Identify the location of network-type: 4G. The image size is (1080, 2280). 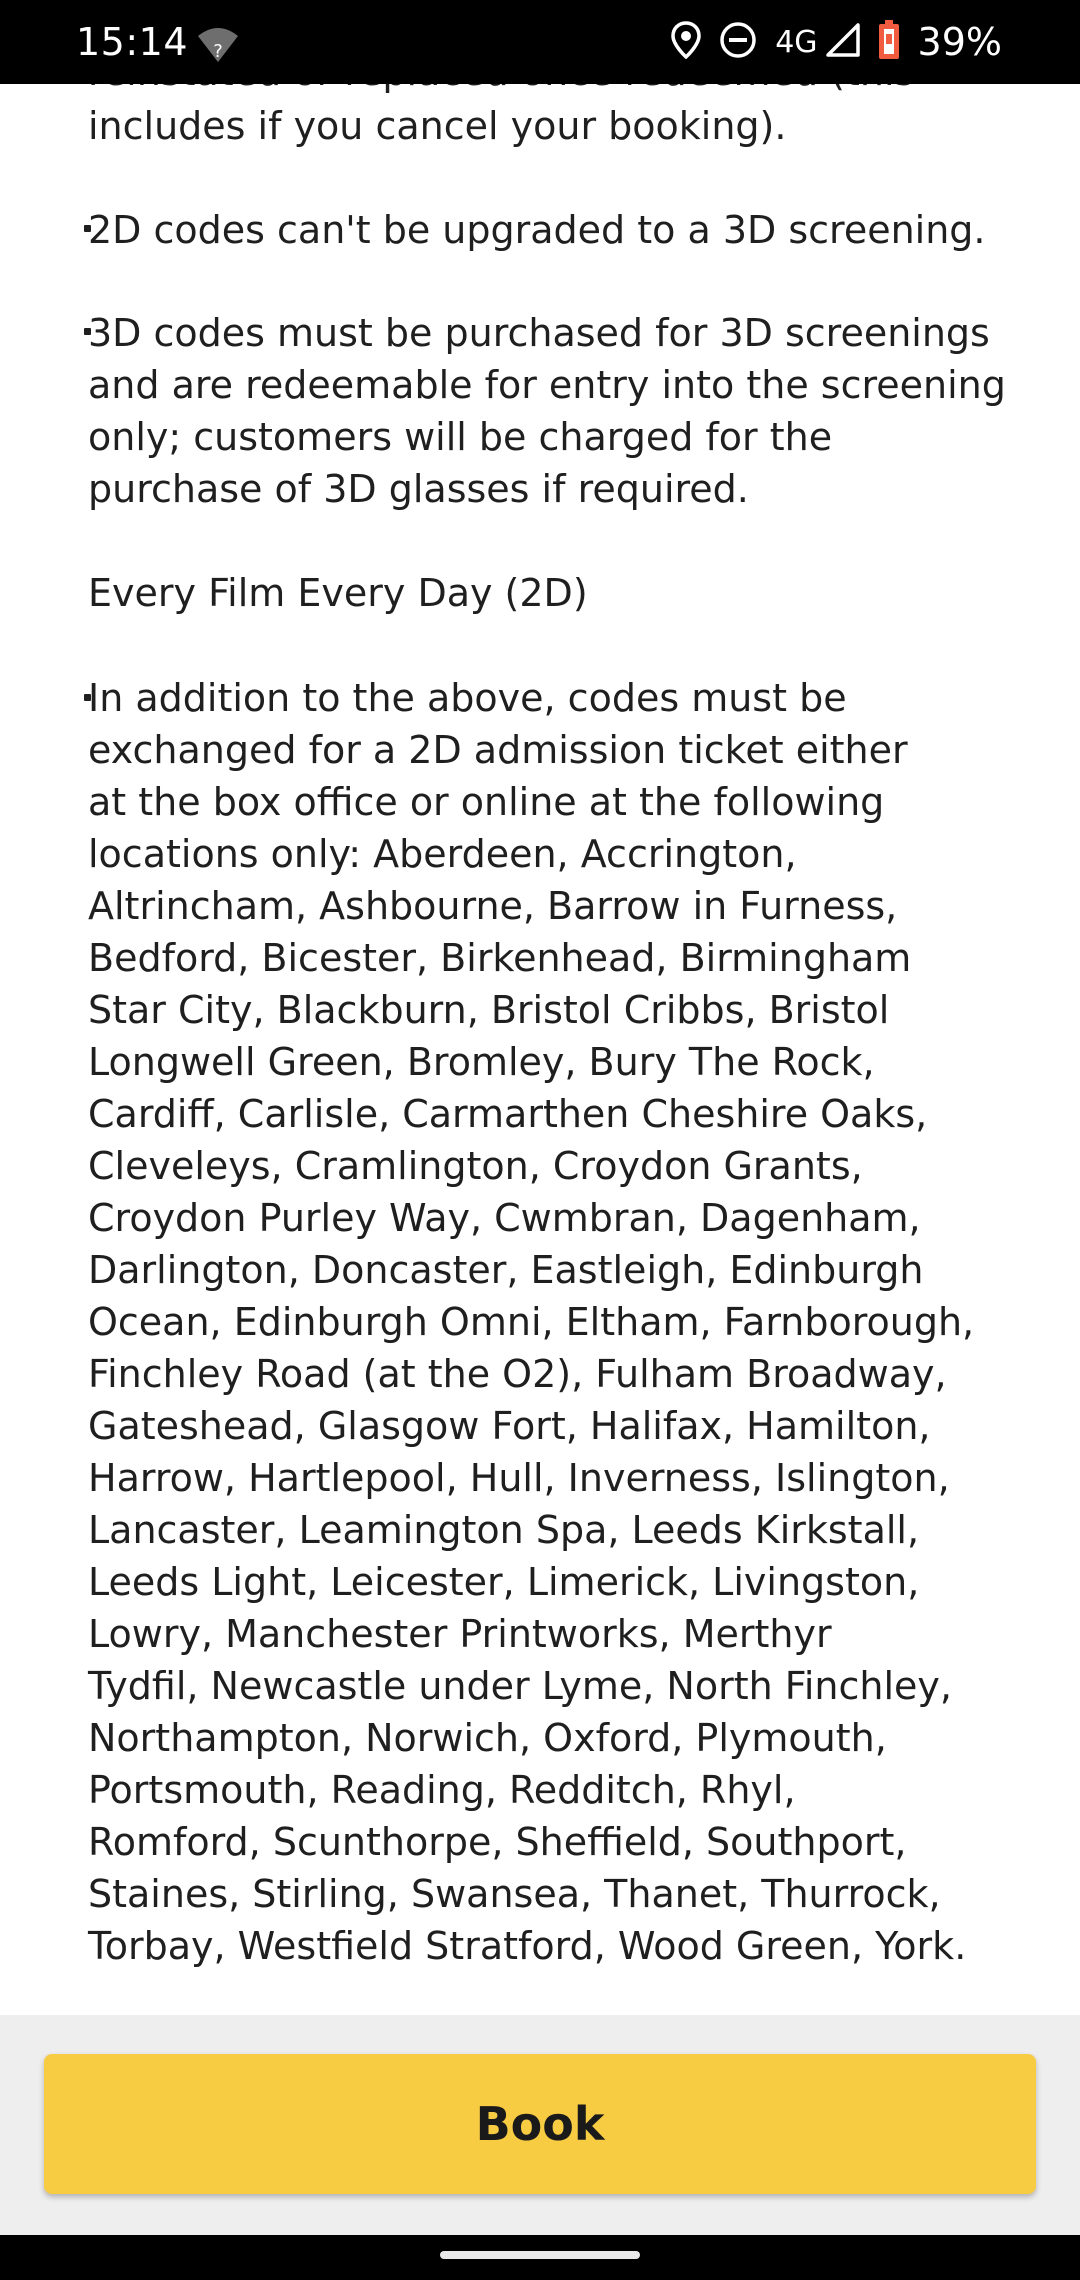
(796, 42).